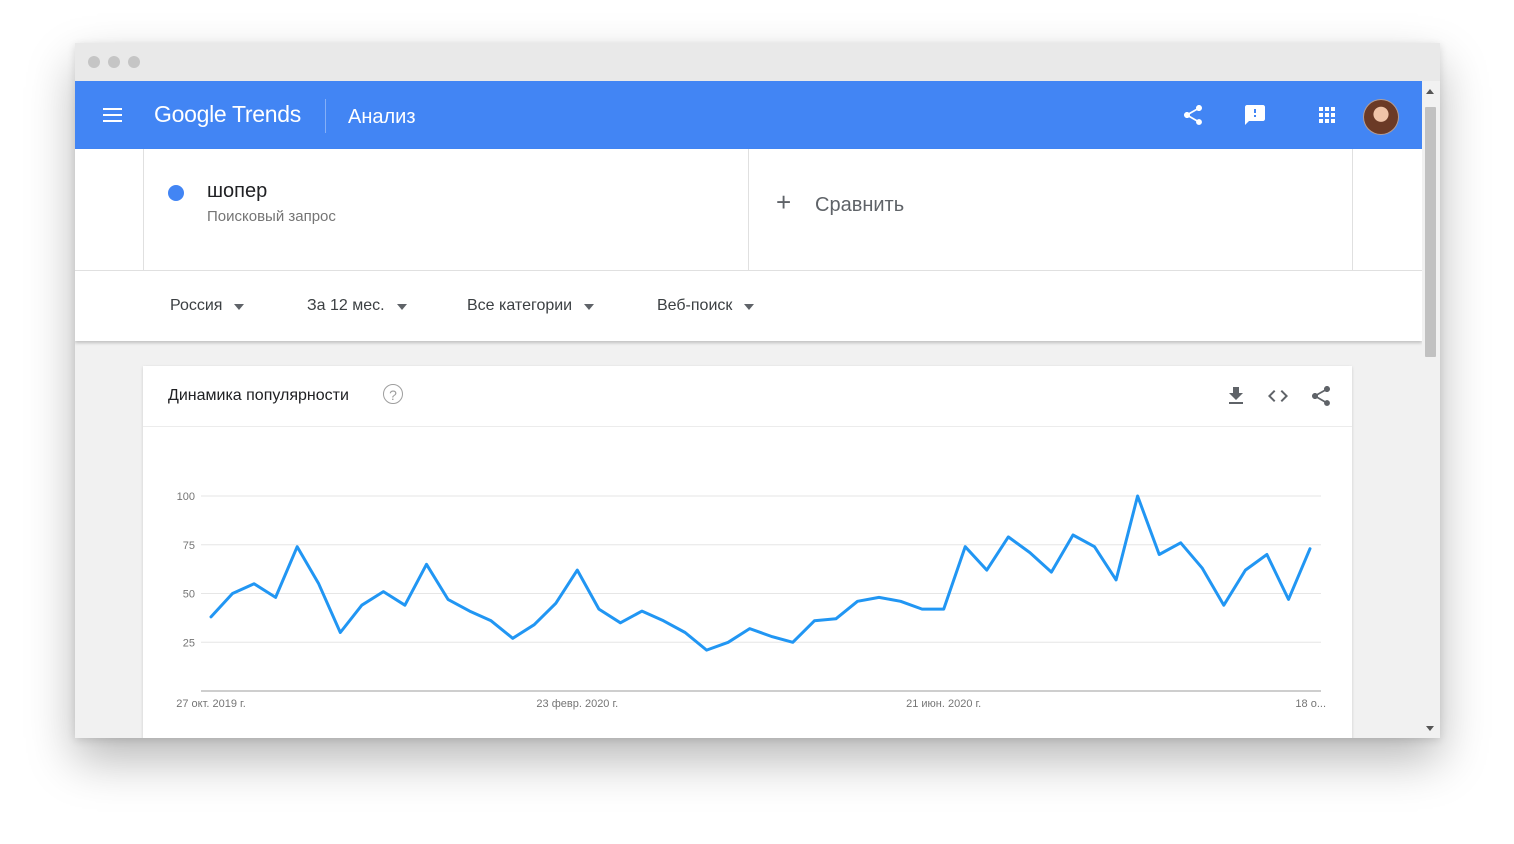  Describe the element at coordinates (1236, 396) in the screenshot. I see `download-icon` at that location.